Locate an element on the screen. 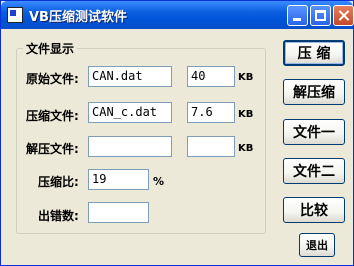 This screenshot has height=266, width=354. original-file-size-field: 40 is located at coordinates (211, 76).